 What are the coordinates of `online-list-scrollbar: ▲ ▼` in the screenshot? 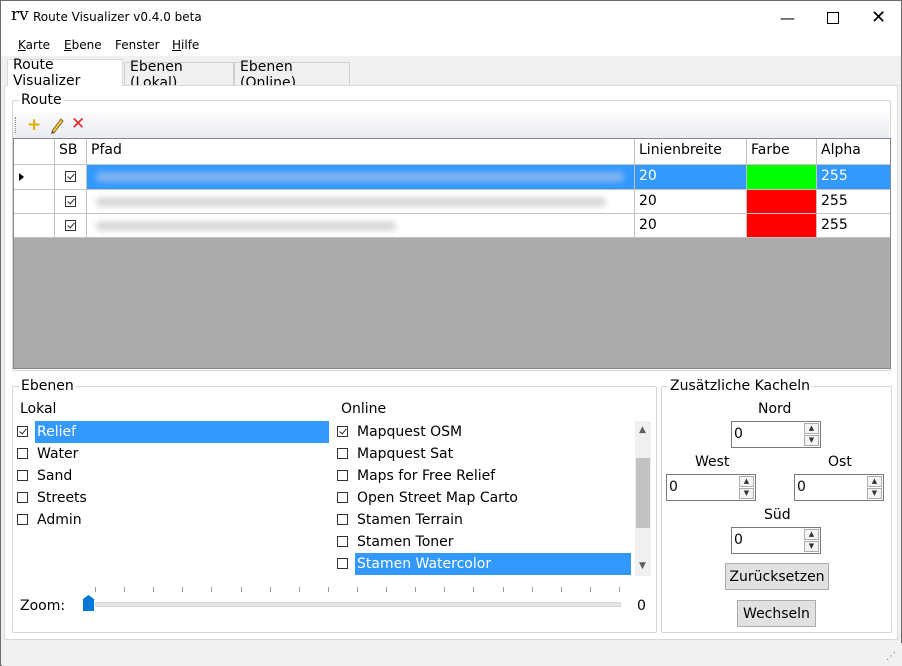 It's located at (643, 498).